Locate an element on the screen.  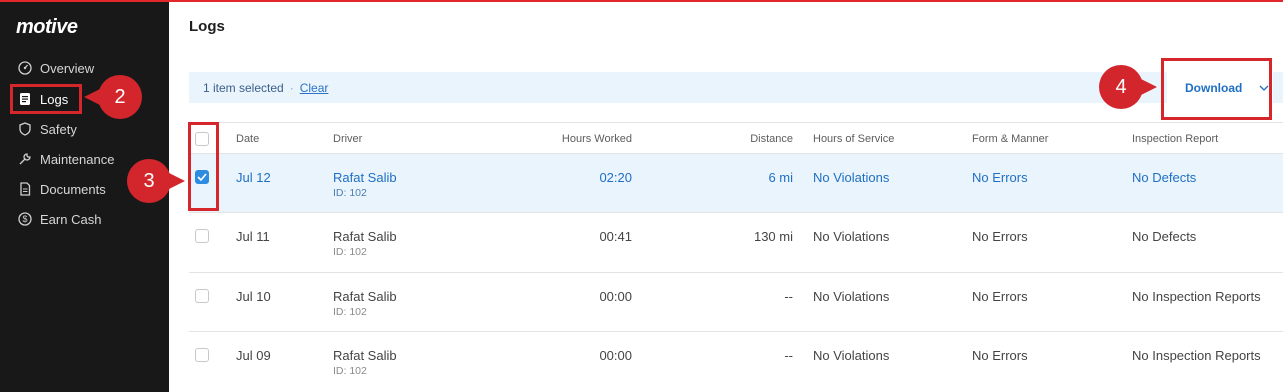
log-date: Jul 09 is located at coordinates (253, 355).